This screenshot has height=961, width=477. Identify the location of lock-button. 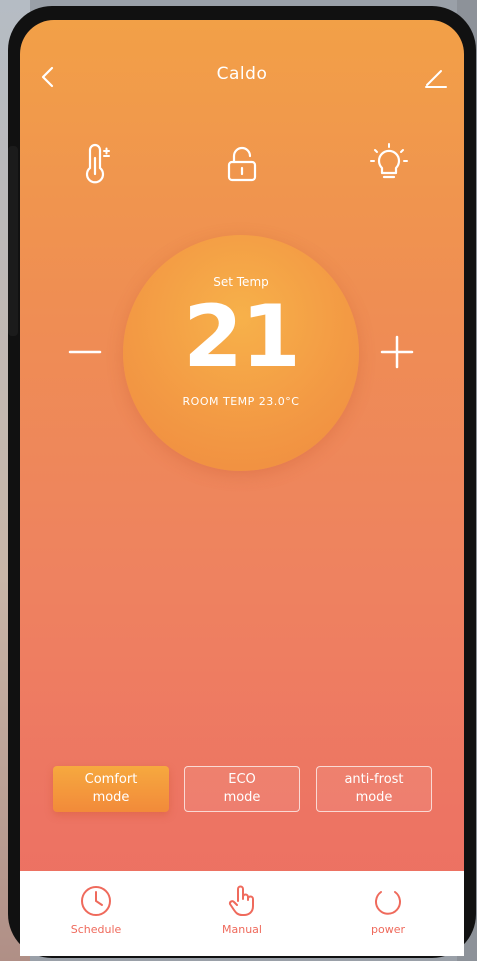
(242, 164).